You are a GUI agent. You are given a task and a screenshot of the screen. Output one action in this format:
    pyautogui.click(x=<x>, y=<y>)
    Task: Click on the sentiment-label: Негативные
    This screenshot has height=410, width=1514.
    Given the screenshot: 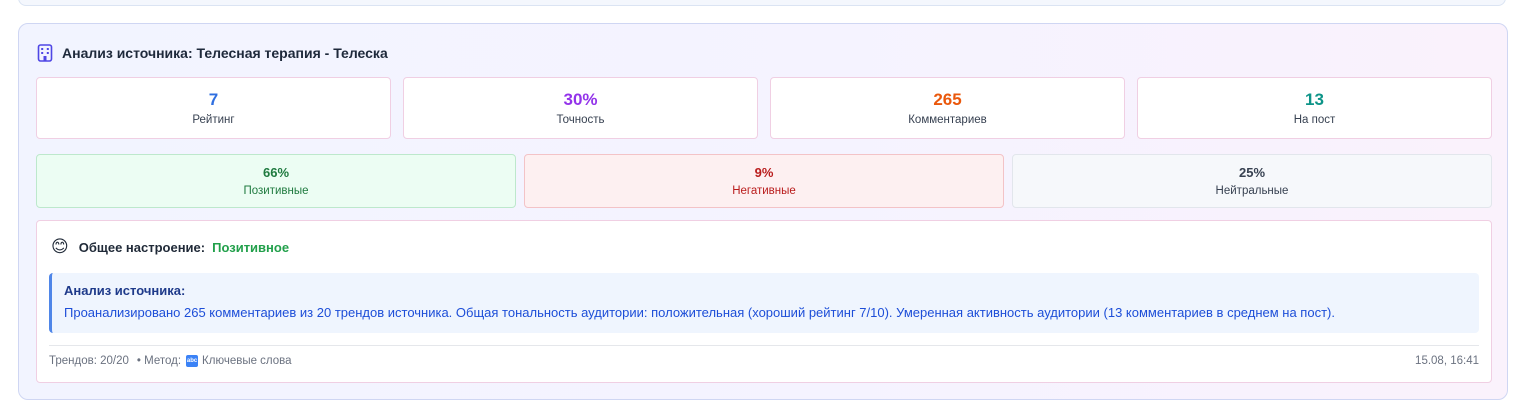 What is the action you would take?
    pyautogui.click(x=764, y=191)
    